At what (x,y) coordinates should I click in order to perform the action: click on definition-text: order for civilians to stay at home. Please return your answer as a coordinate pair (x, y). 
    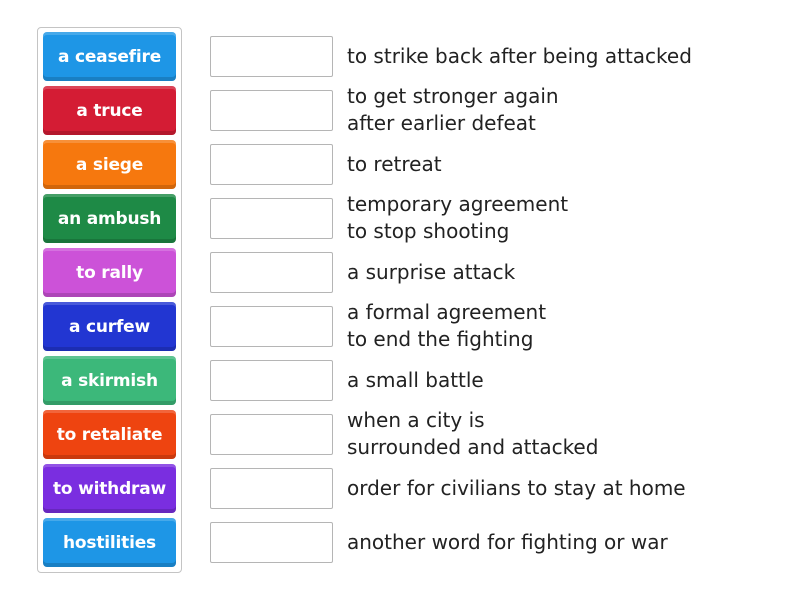
    Looking at the image, I should click on (516, 487).